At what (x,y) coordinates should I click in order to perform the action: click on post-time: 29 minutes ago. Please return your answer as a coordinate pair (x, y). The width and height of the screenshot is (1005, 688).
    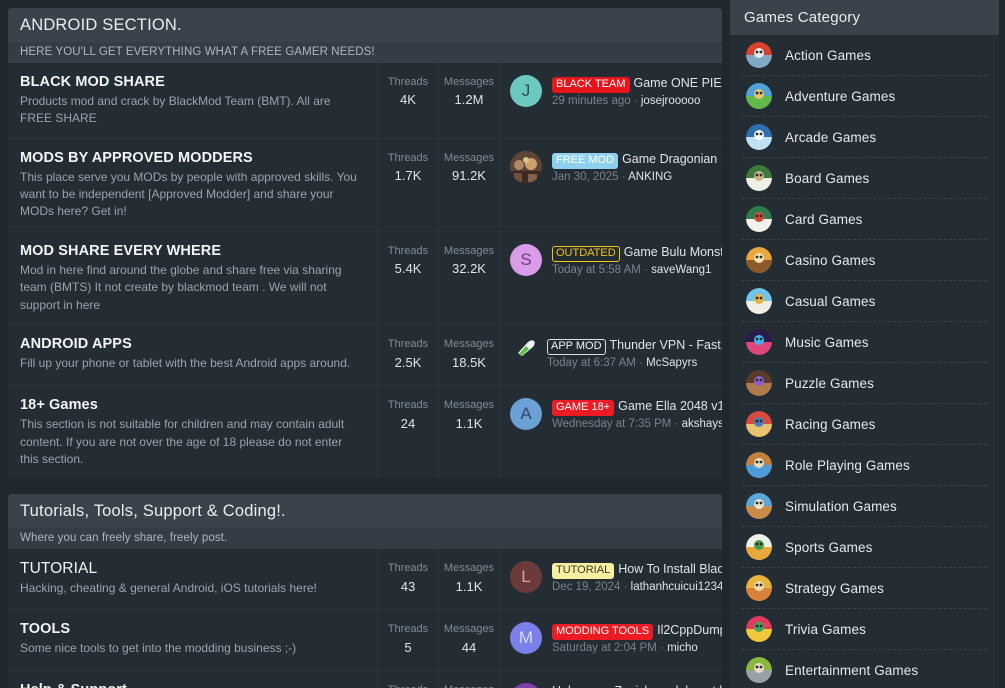
    Looking at the image, I should click on (591, 101).